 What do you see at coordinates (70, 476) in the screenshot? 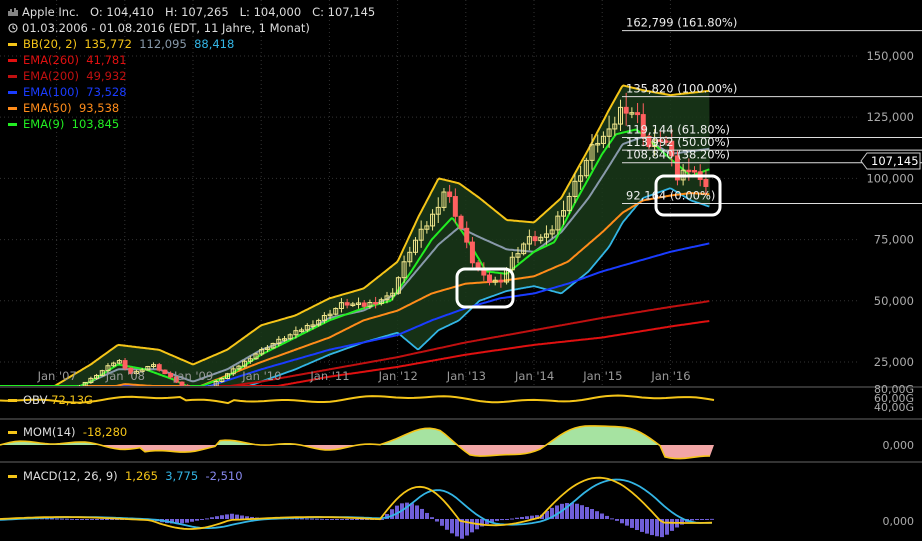
I see `macd-label: MACD(12, 26, 9)` at bounding box center [70, 476].